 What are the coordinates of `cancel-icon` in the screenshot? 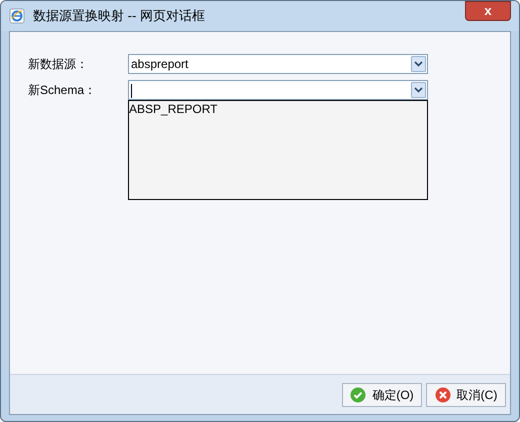 It's located at (442, 394).